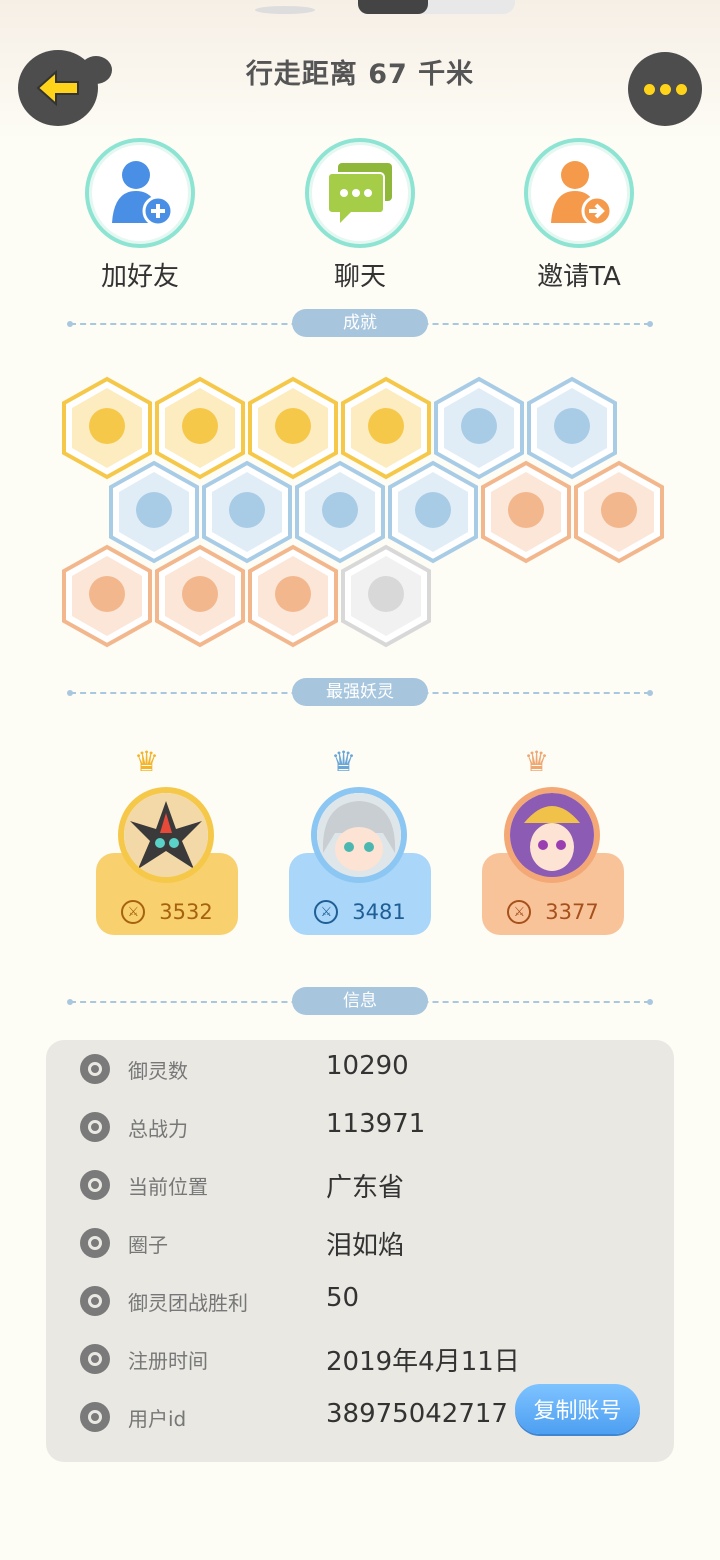 This screenshot has width=720, height=1560. Describe the element at coordinates (95, 1069) in the screenshot. I see `spirit-count-icon` at that location.